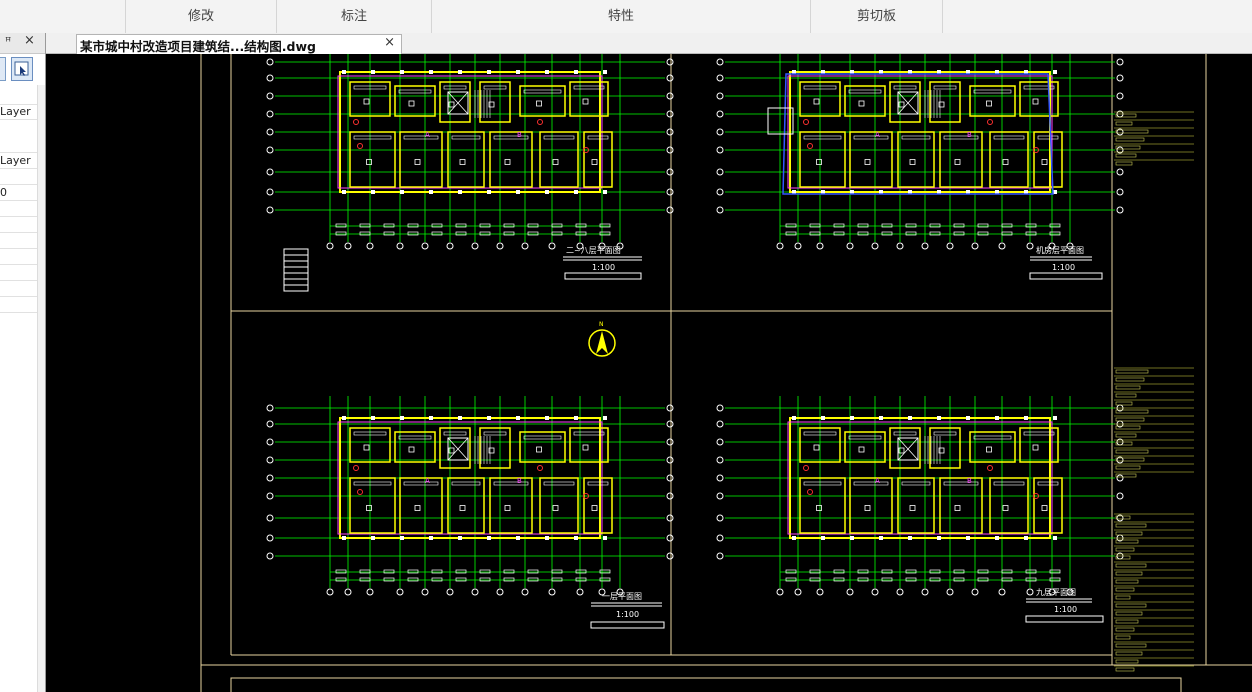 The image size is (1252, 692). I want to click on ribbon-section-clipboard: 剪切板, so click(877, 16).